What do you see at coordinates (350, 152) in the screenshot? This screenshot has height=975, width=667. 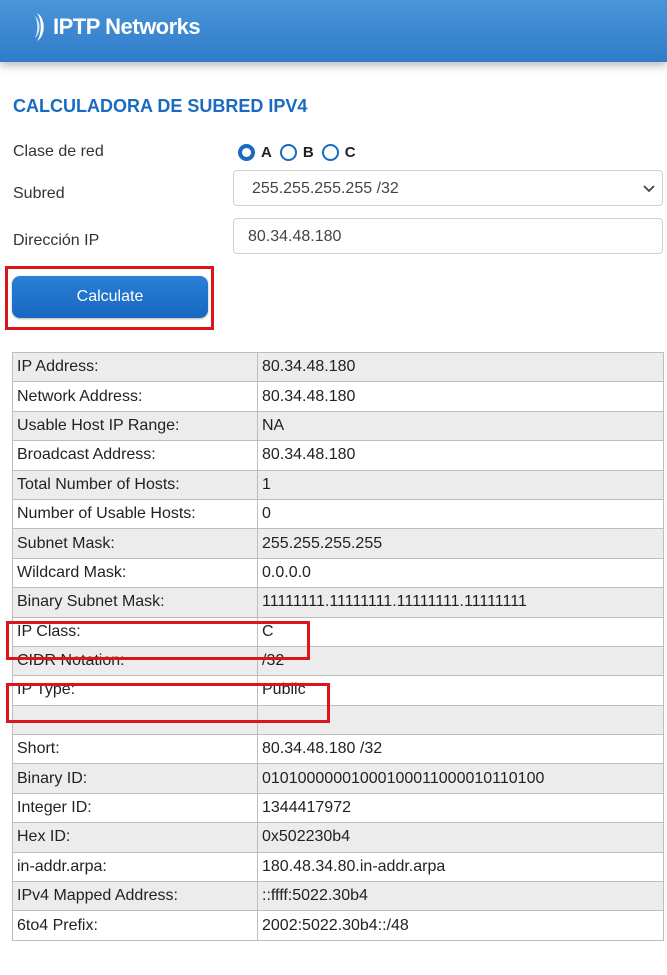 I see `class-c-label: C` at bounding box center [350, 152].